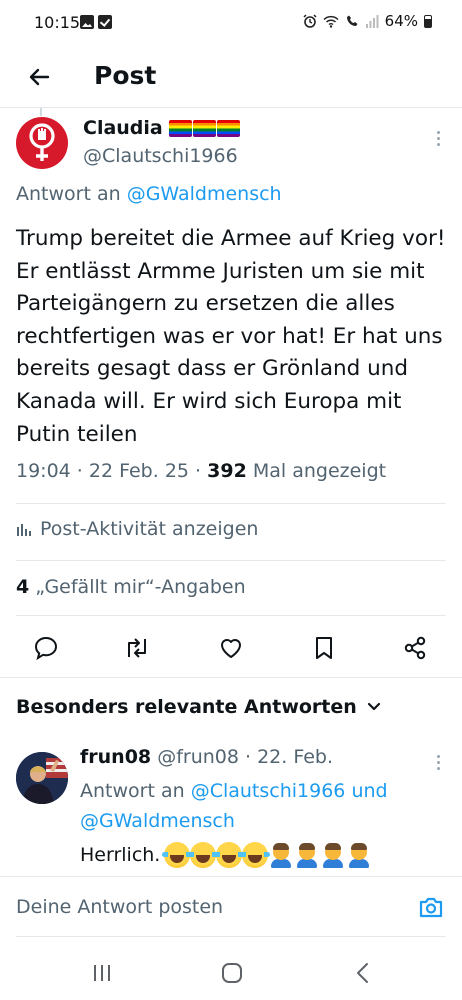 The height and width of the screenshot is (1000, 462). What do you see at coordinates (324, 648) in the screenshot?
I see `bookmark-icon` at bounding box center [324, 648].